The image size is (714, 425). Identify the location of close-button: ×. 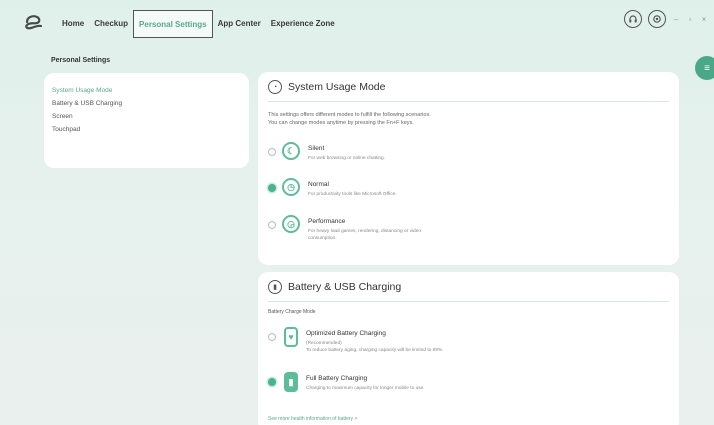
(704, 19).